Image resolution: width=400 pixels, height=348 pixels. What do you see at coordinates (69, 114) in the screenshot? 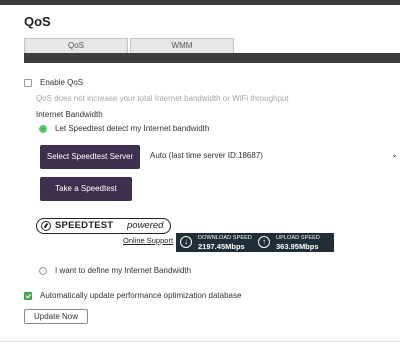
I see `internet-bandwidth-heading: Internet Bandwidth` at bounding box center [69, 114].